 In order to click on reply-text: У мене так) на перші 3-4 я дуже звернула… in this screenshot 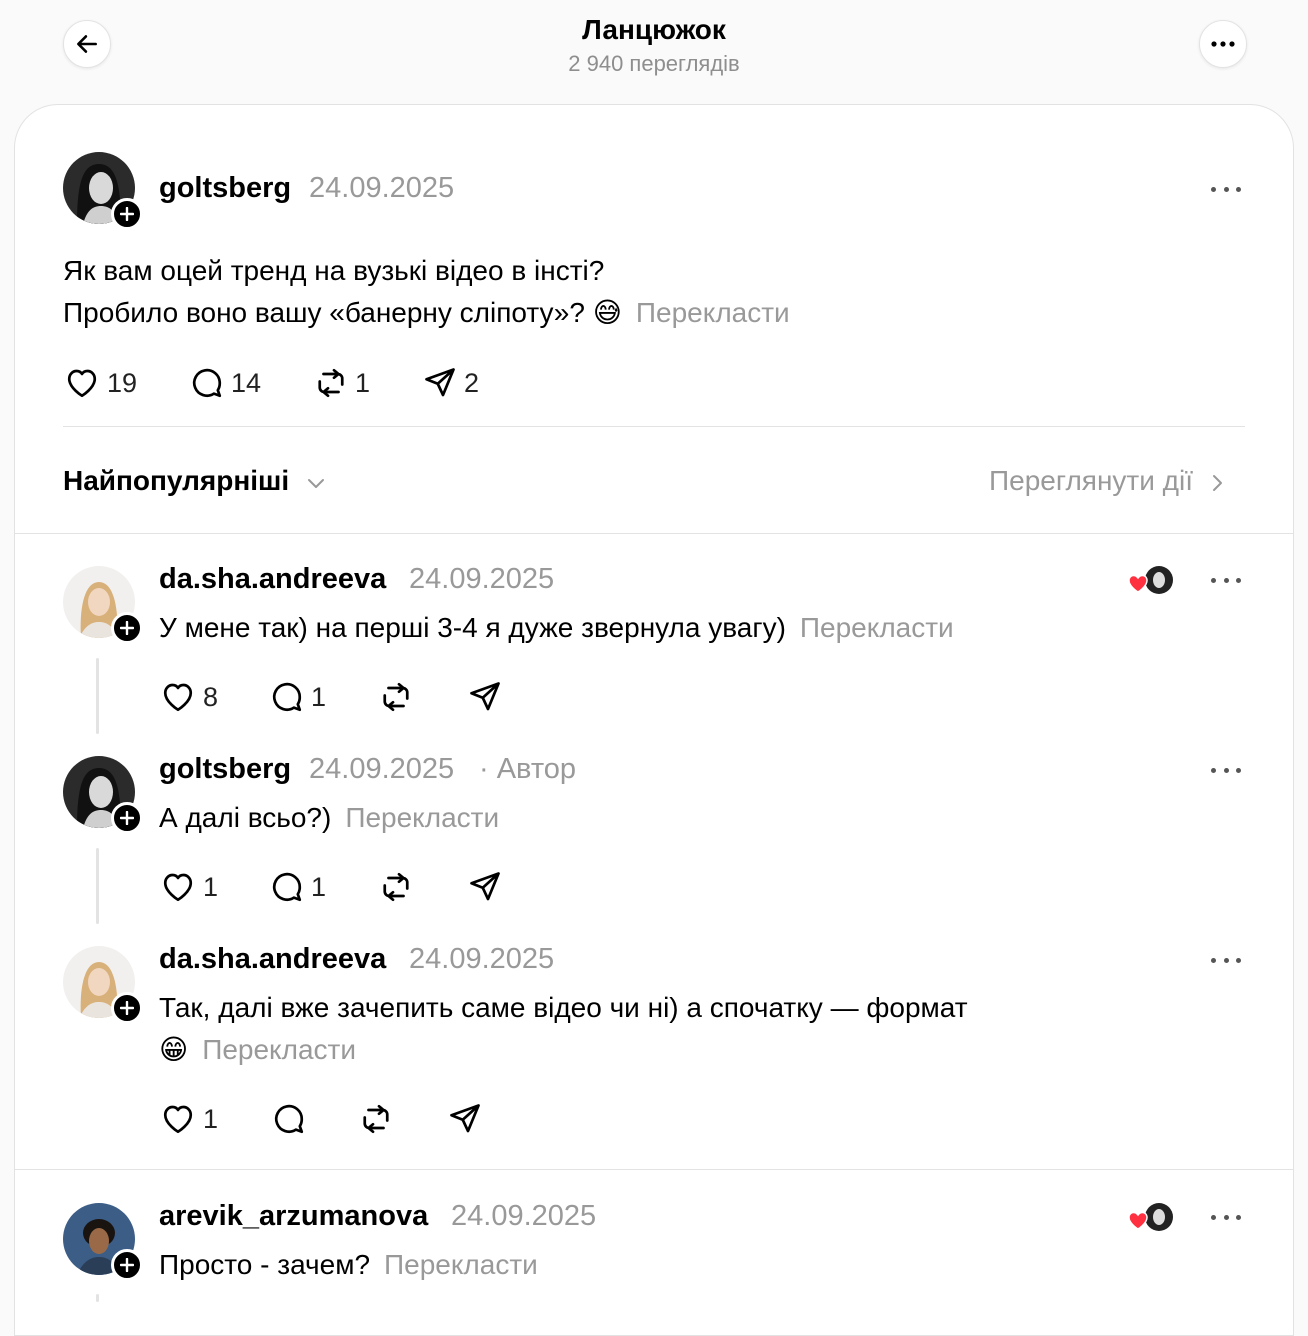, I will do `click(556, 628)`.